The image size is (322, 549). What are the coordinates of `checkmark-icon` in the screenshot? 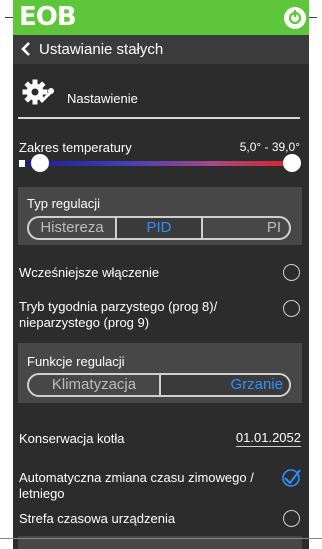 It's located at (291, 478).